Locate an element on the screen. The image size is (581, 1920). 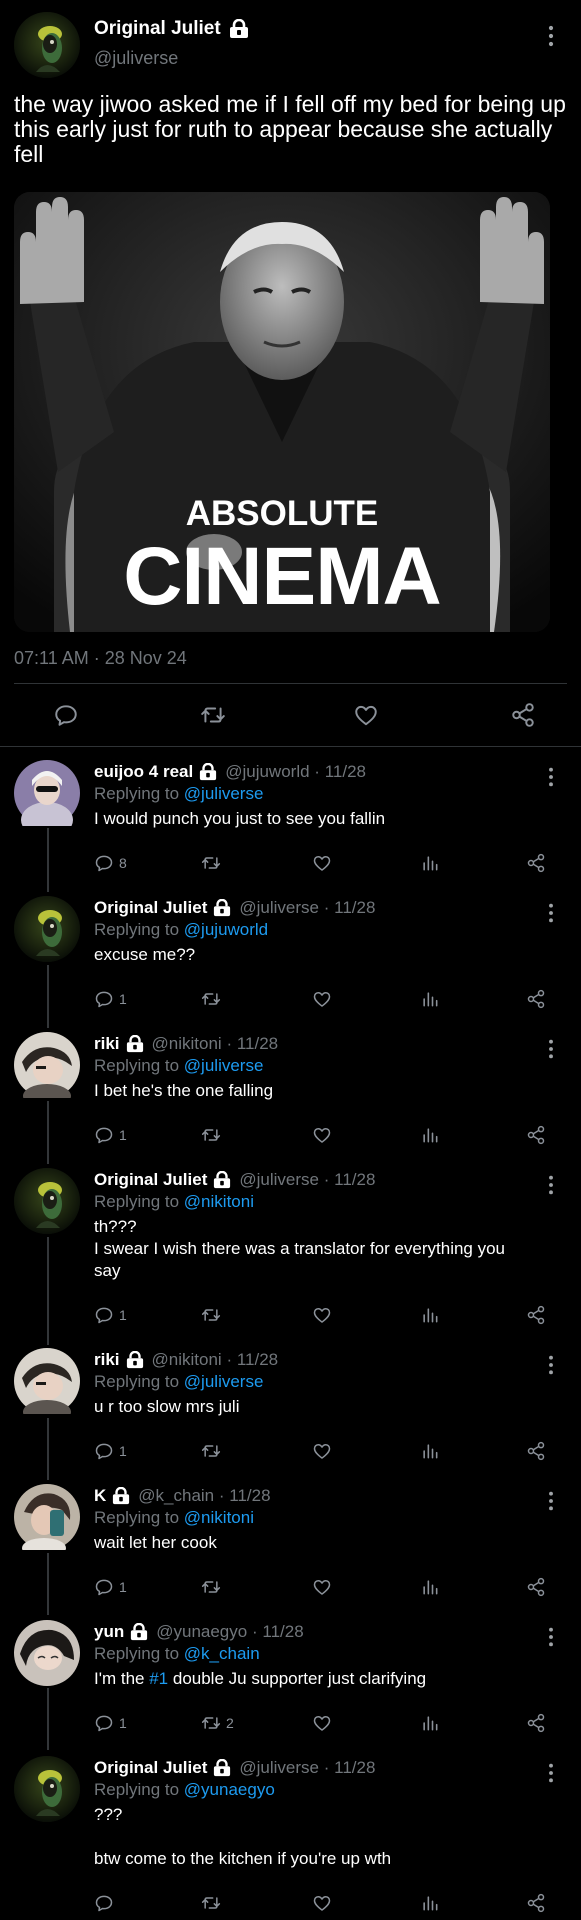
replying-to-link: @jujuworld is located at coordinates (226, 929).